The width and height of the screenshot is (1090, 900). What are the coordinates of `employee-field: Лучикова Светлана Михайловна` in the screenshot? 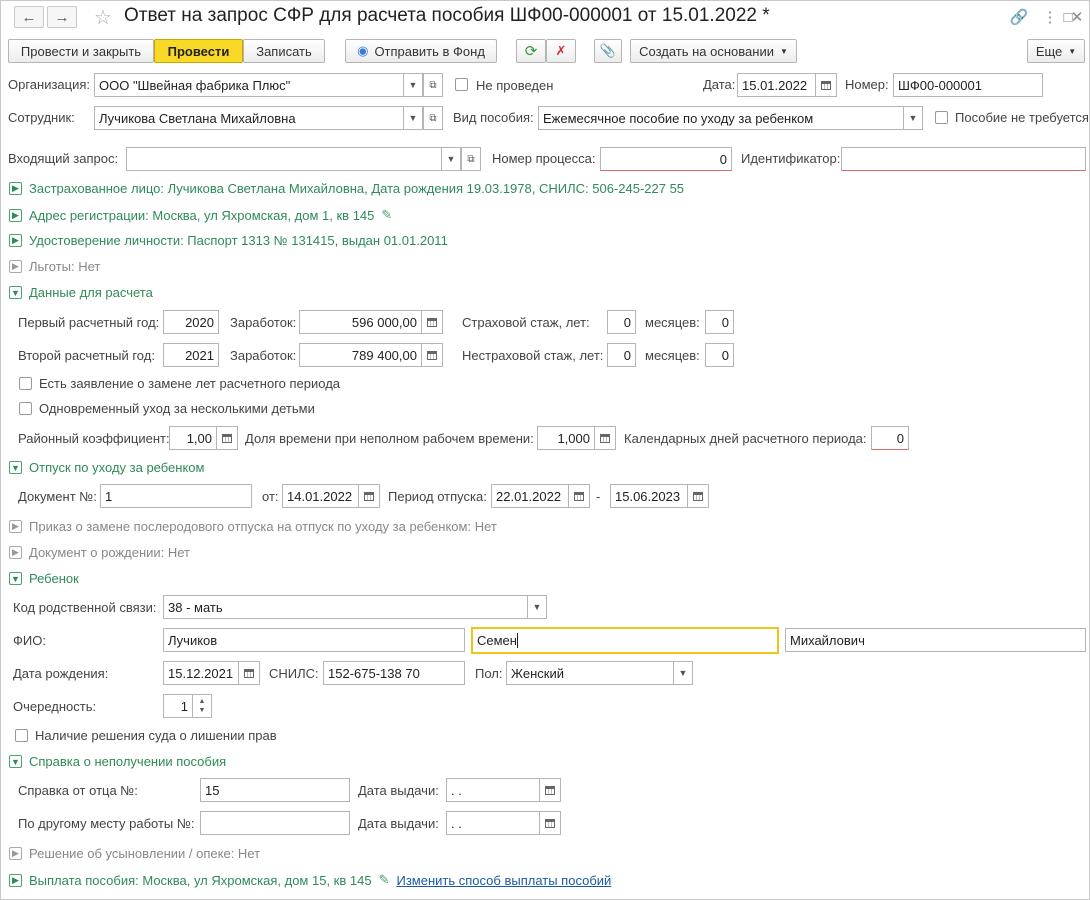 It's located at (249, 118).